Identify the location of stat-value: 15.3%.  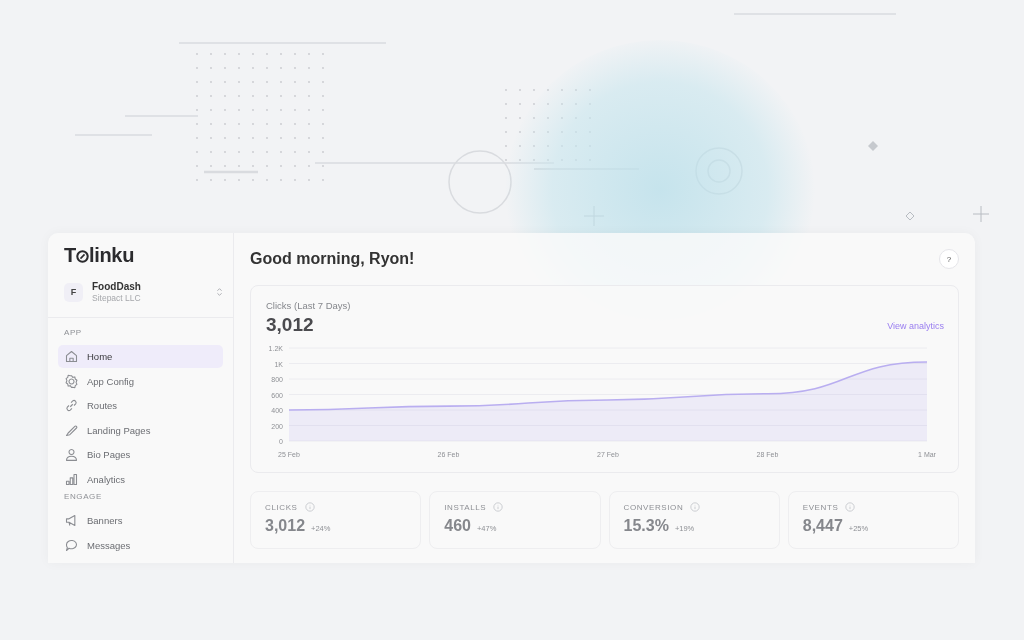
(646, 526).